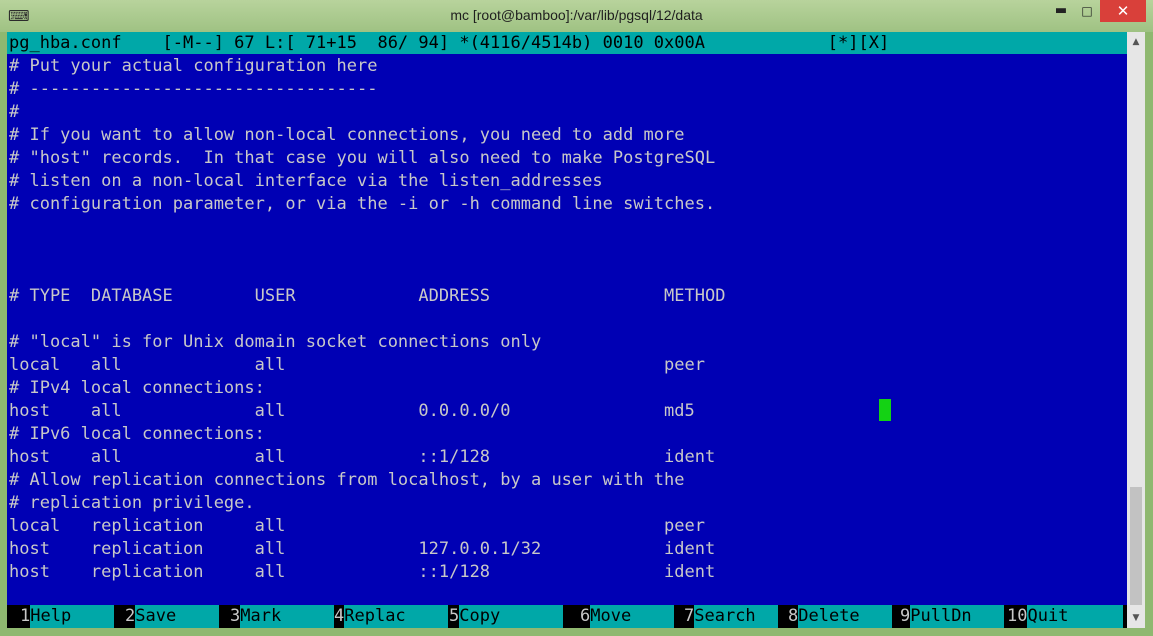  I want to click on editor-line: # IPv6 local connections:, so click(137, 434).